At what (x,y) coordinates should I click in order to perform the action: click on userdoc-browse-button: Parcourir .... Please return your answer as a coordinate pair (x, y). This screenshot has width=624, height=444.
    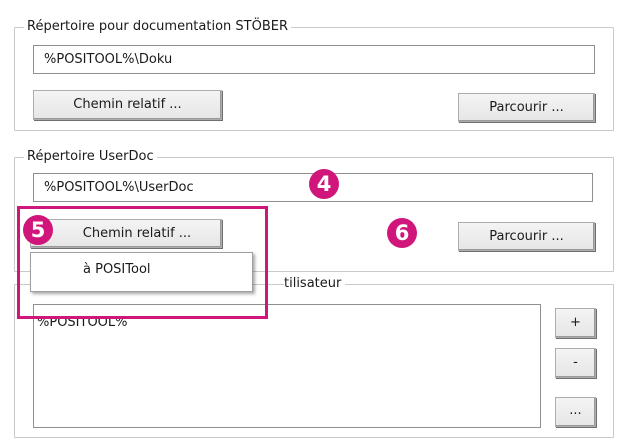
    Looking at the image, I should click on (526, 236).